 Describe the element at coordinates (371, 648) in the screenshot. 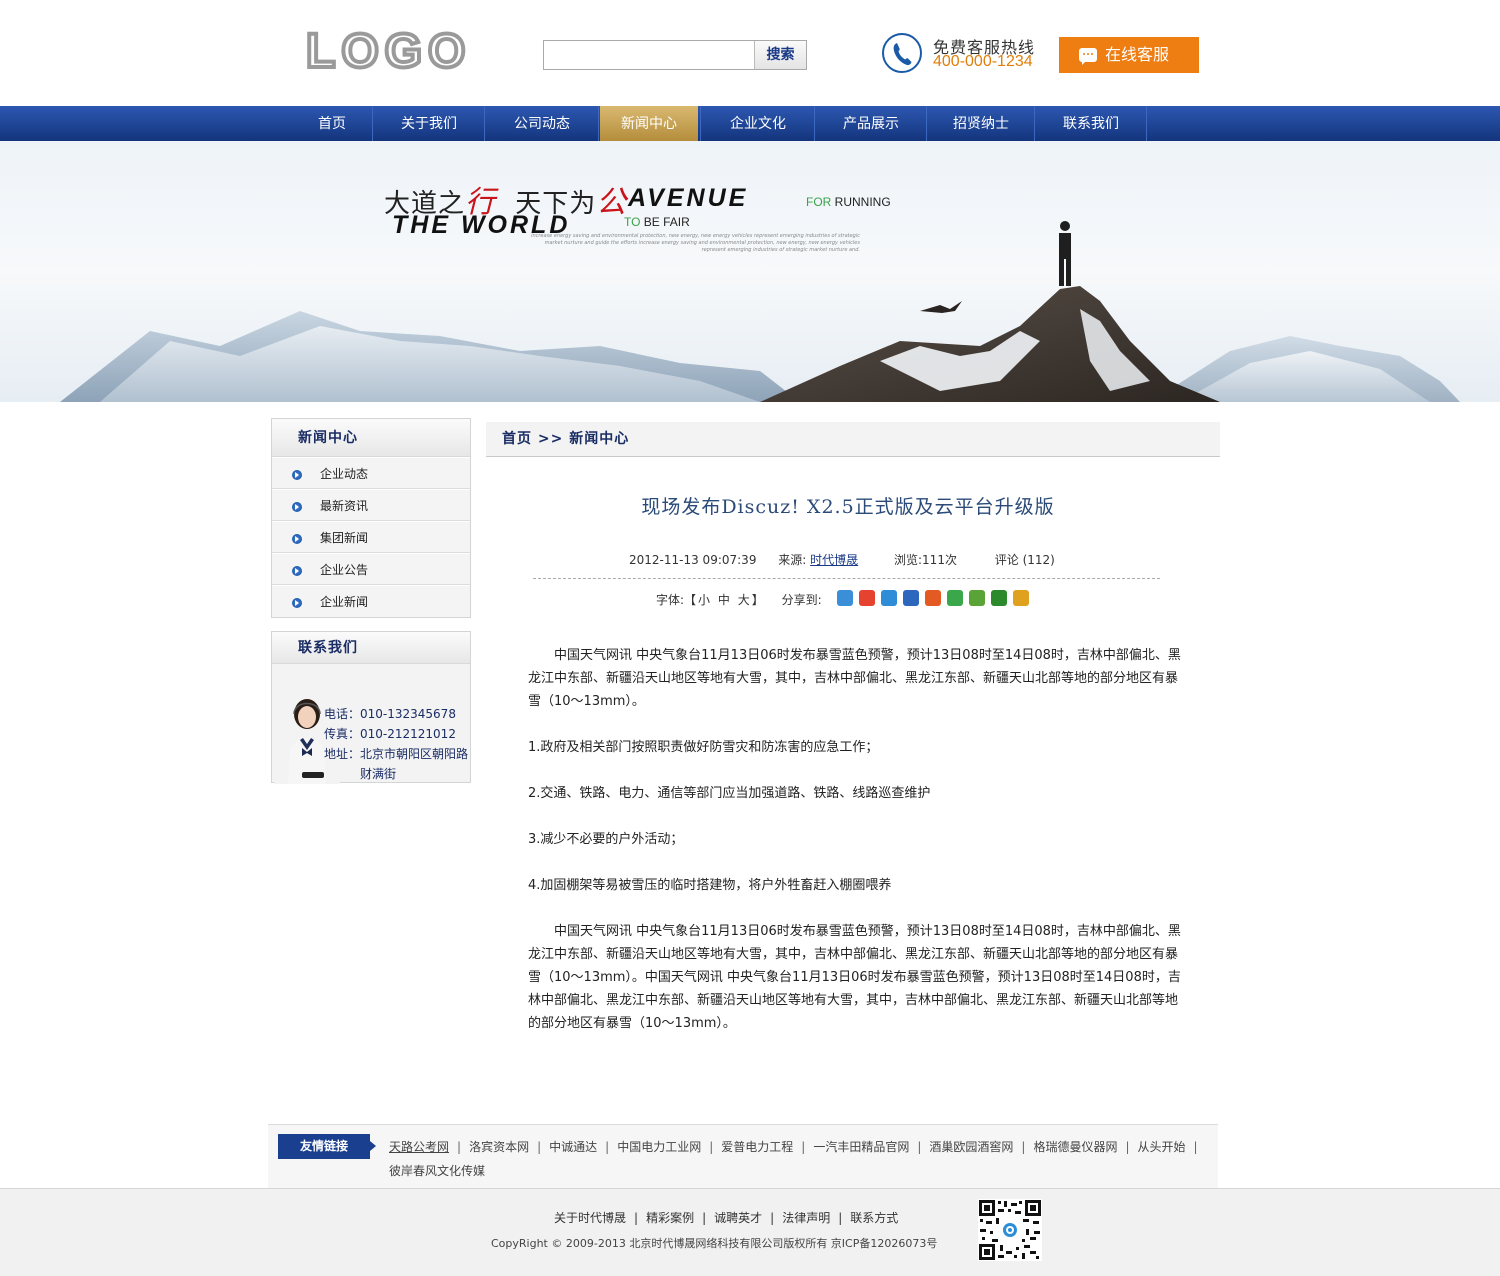

I see `sidebar-contact-title: 联系我们` at that location.